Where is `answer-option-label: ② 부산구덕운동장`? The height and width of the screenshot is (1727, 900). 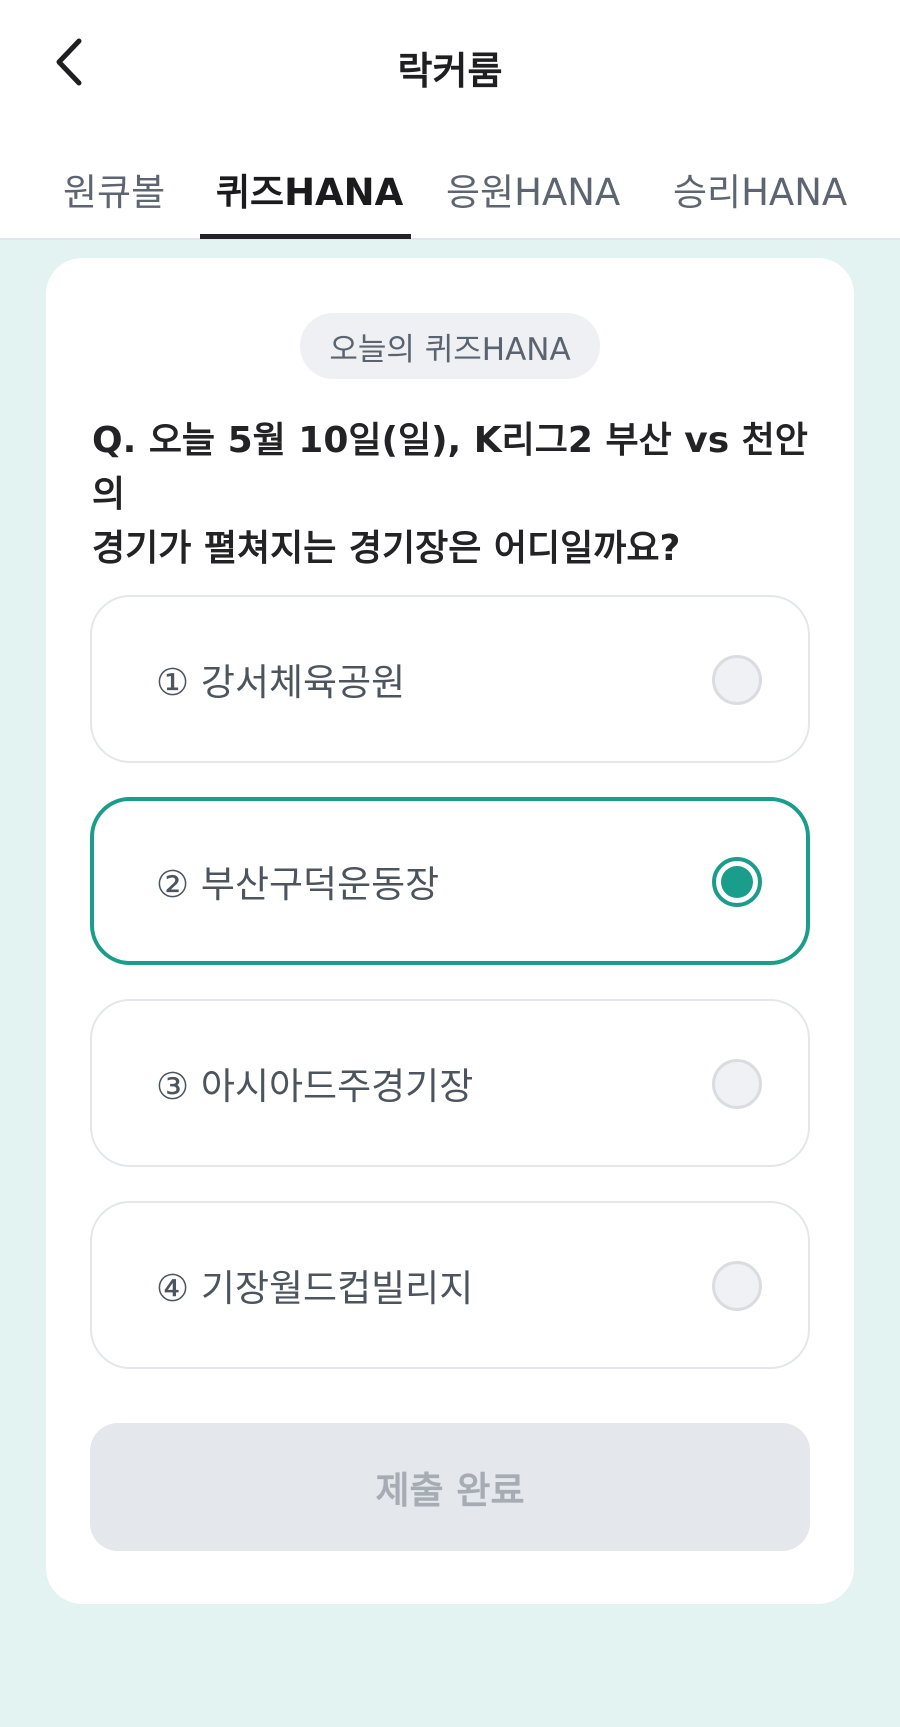 answer-option-label: ② 부산구덕운동장 is located at coordinates (298, 884).